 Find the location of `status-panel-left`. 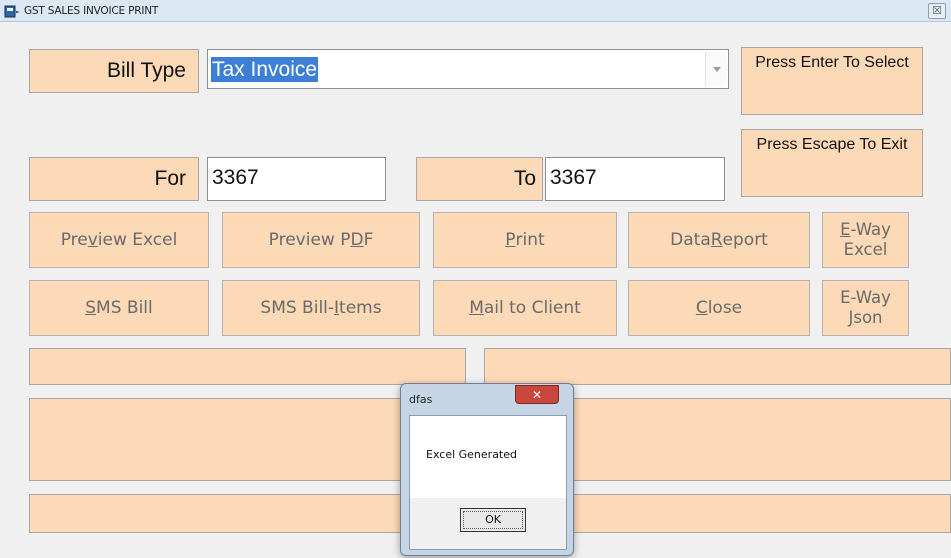

status-panel-left is located at coordinates (247, 366).